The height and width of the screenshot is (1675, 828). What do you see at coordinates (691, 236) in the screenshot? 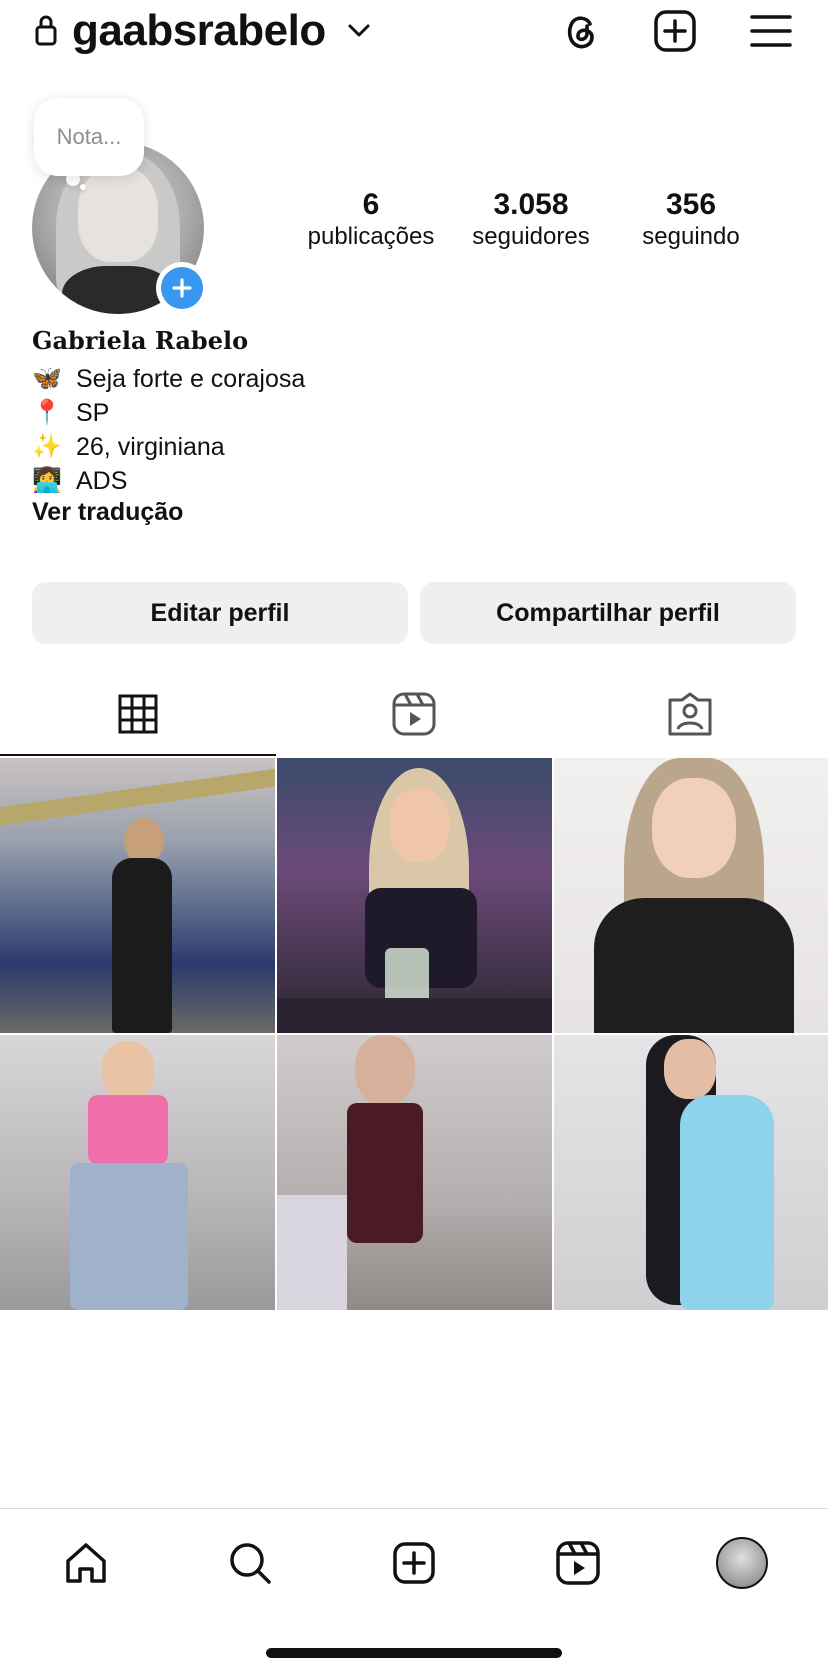
I see `stat-following-label: seguindo` at bounding box center [691, 236].